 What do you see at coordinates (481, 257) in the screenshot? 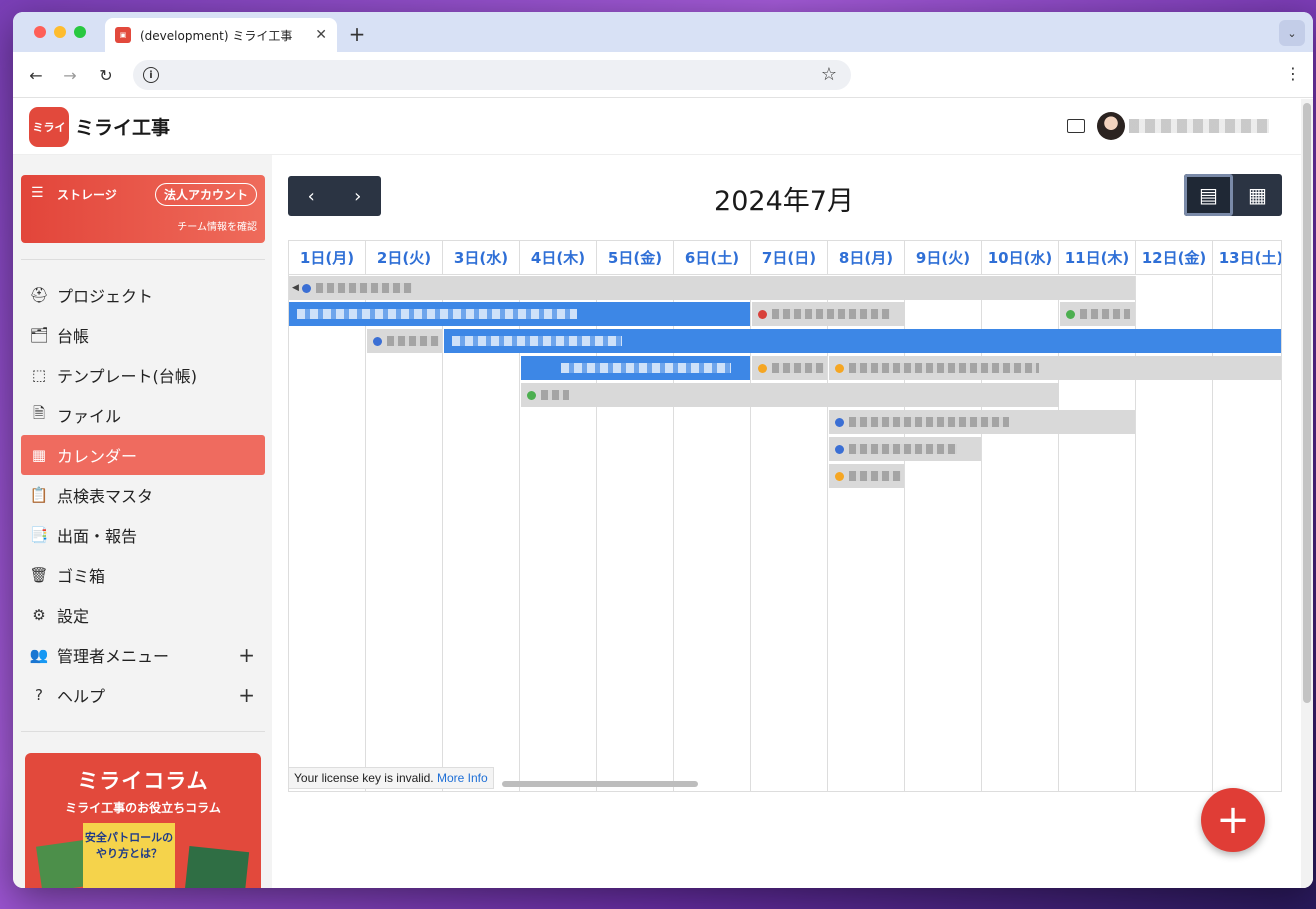
I see `day-header: 3日(水)` at bounding box center [481, 257].